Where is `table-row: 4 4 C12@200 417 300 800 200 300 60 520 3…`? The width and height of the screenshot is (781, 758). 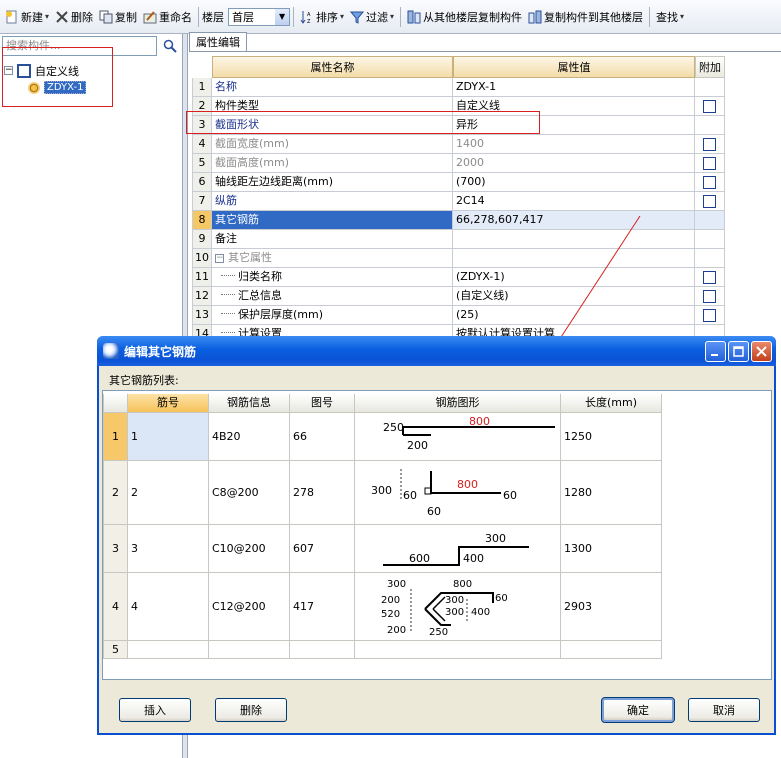 table-row: 4 4 C12@200 417 300 800 200 300 60 520 3… is located at coordinates (383, 607).